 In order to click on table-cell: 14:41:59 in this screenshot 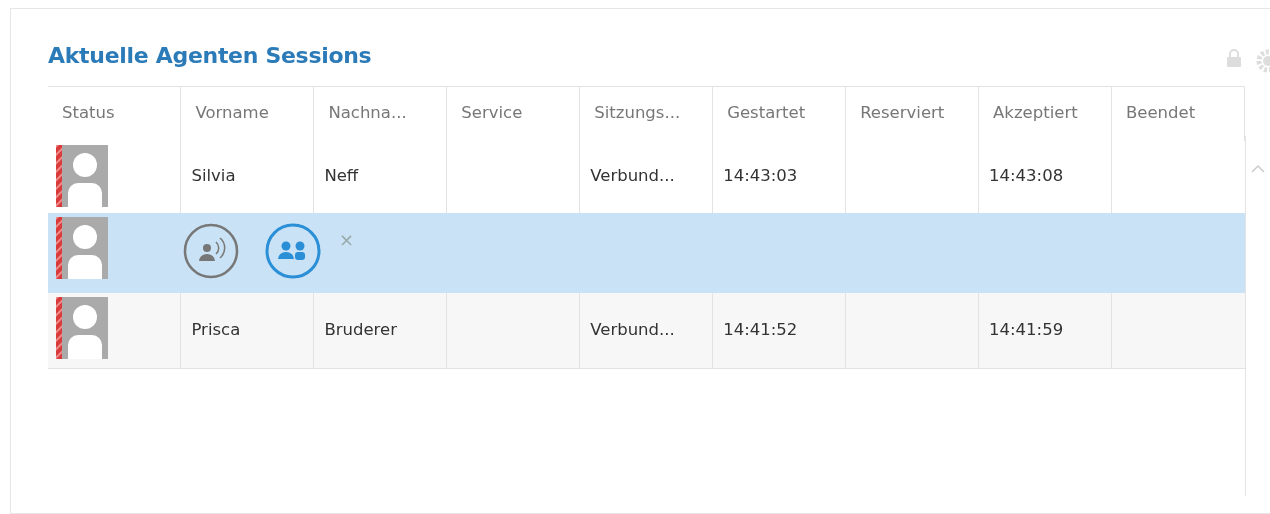, I will do `click(1026, 329)`.